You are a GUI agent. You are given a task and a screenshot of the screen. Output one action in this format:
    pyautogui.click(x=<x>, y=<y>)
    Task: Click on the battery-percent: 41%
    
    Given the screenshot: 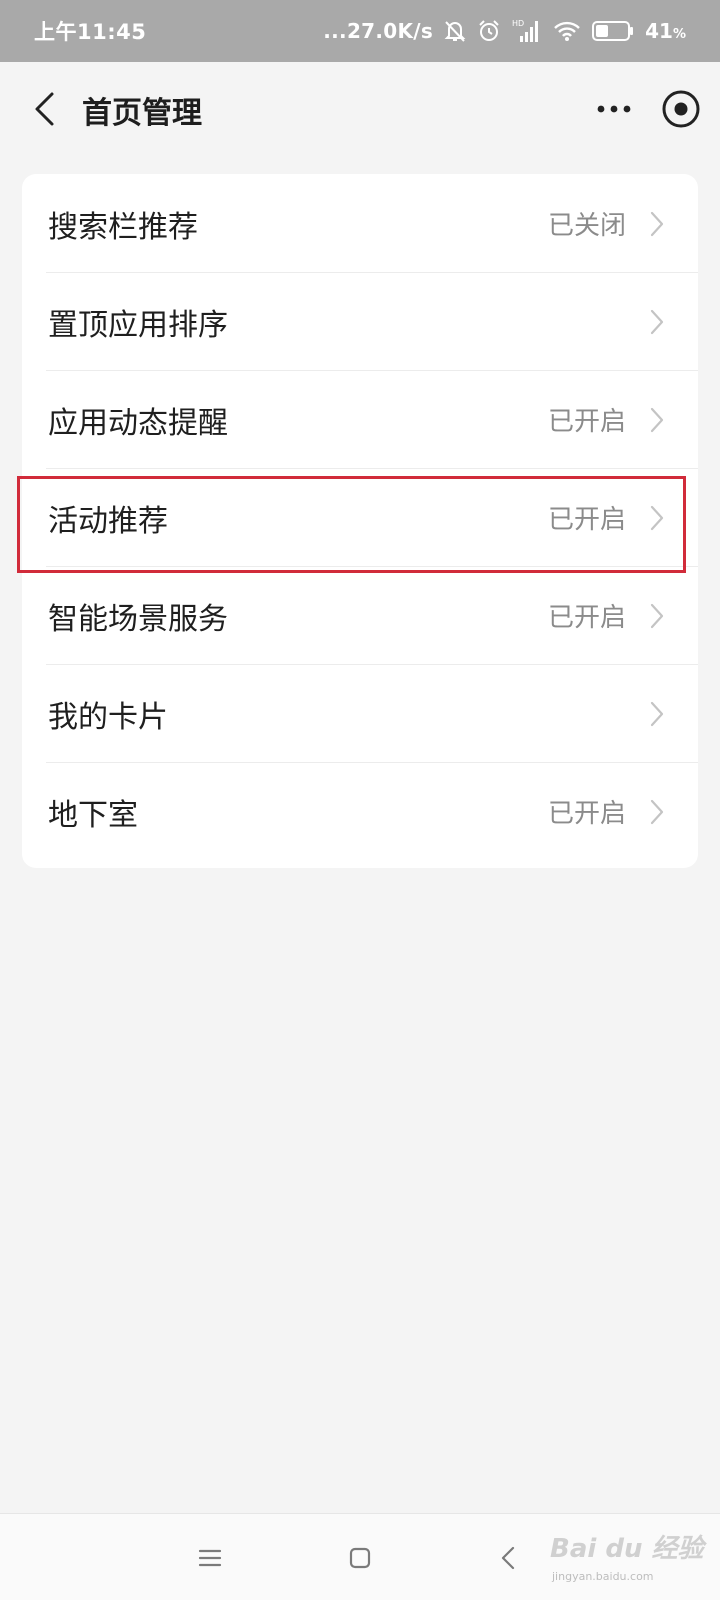 What is the action you would take?
    pyautogui.click(x=665, y=31)
    